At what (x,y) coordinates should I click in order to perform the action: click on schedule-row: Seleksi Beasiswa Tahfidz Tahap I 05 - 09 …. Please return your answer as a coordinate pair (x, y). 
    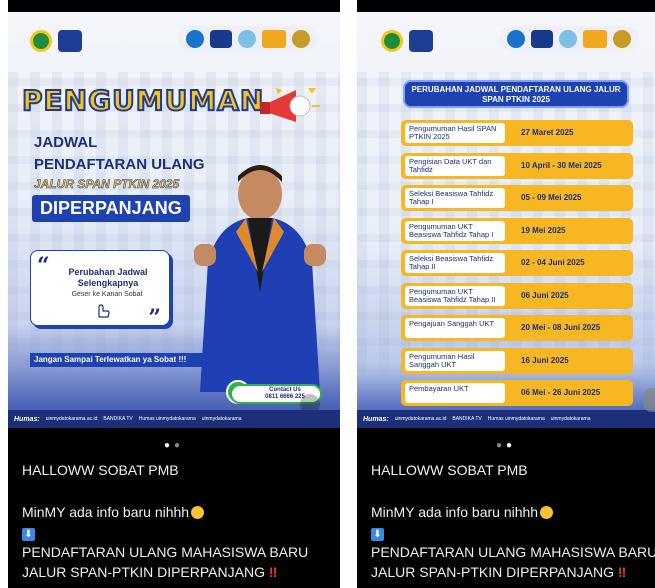
    Looking at the image, I should click on (517, 198).